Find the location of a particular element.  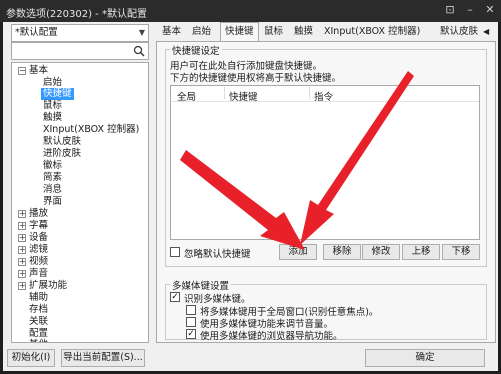

tab-scroll-arrow-icon: ◀ is located at coordinates (486, 32).